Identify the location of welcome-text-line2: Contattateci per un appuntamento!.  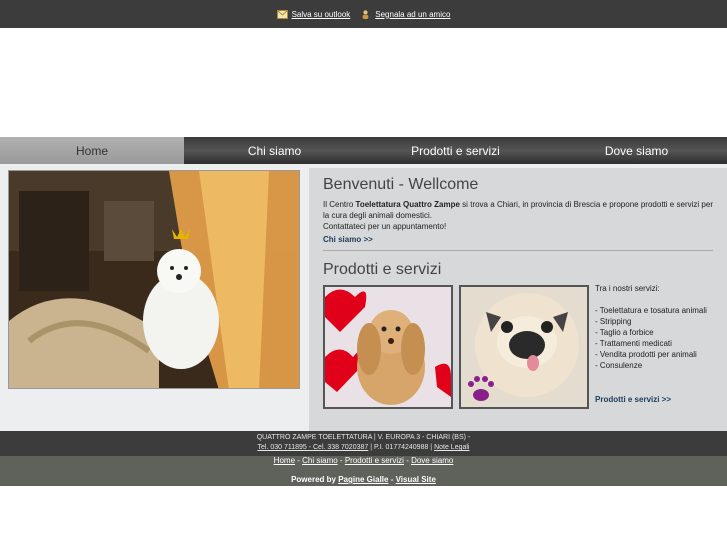
(385, 226).